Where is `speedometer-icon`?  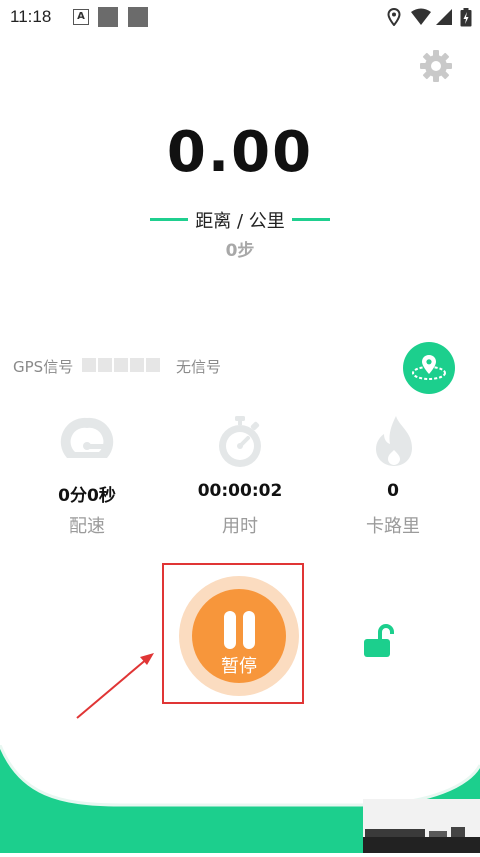
speedometer-icon is located at coordinates (87, 437).